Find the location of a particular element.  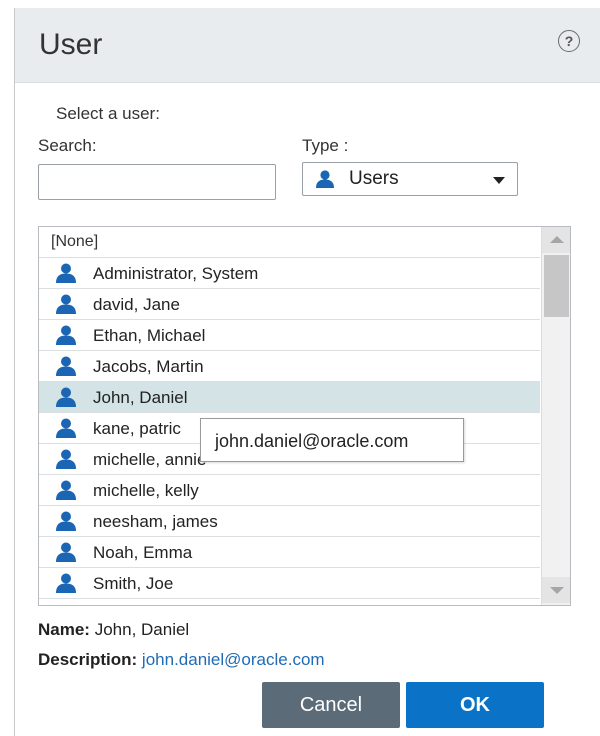

cancel-button: Cancel is located at coordinates (331, 705).